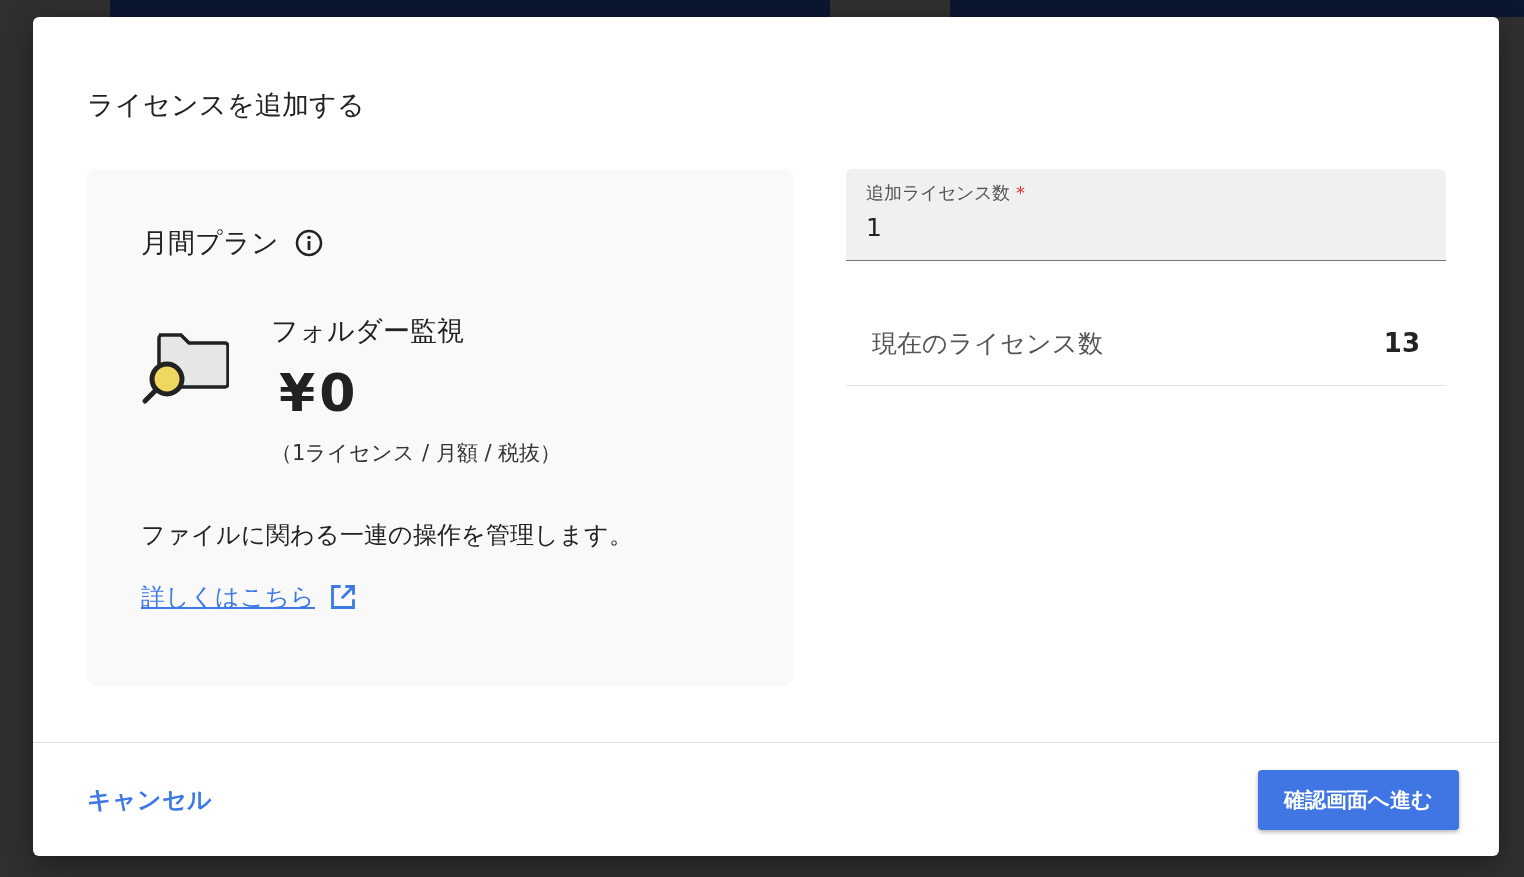 The width and height of the screenshot is (1524, 877). I want to click on details-link: 詳しくはこちら, so click(228, 597).